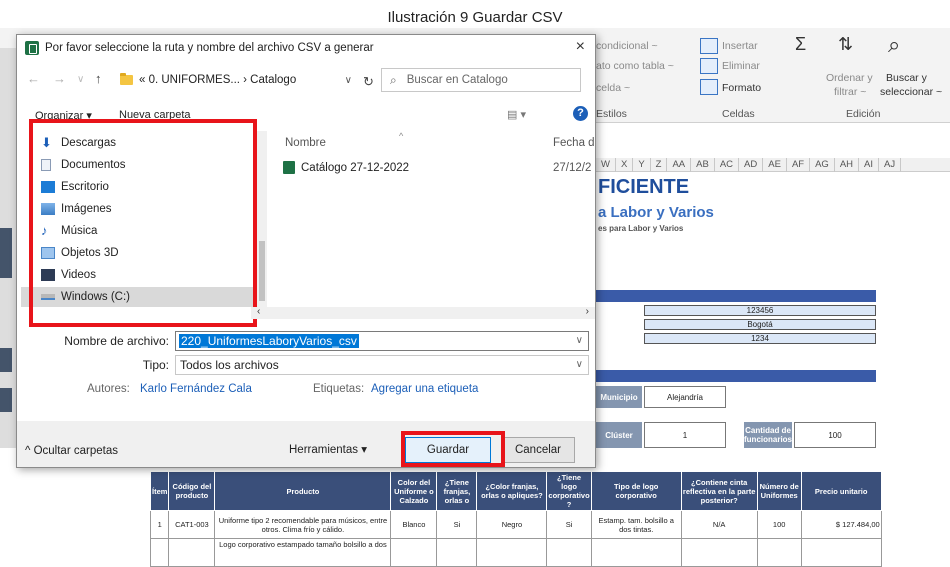 This screenshot has width=950, height=567. Describe the element at coordinates (382, 365) in the screenshot. I see `type-select: Todos los archivos ∨` at that location.